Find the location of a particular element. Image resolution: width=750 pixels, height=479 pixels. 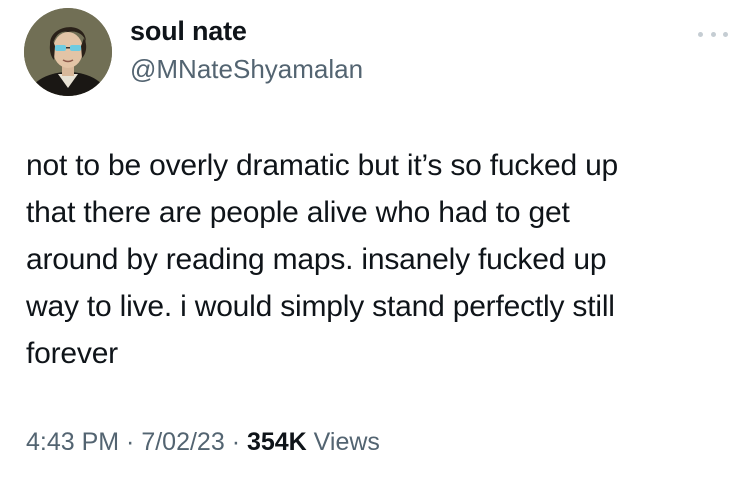

author-display-name: soul nate is located at coordinates (246, 31).